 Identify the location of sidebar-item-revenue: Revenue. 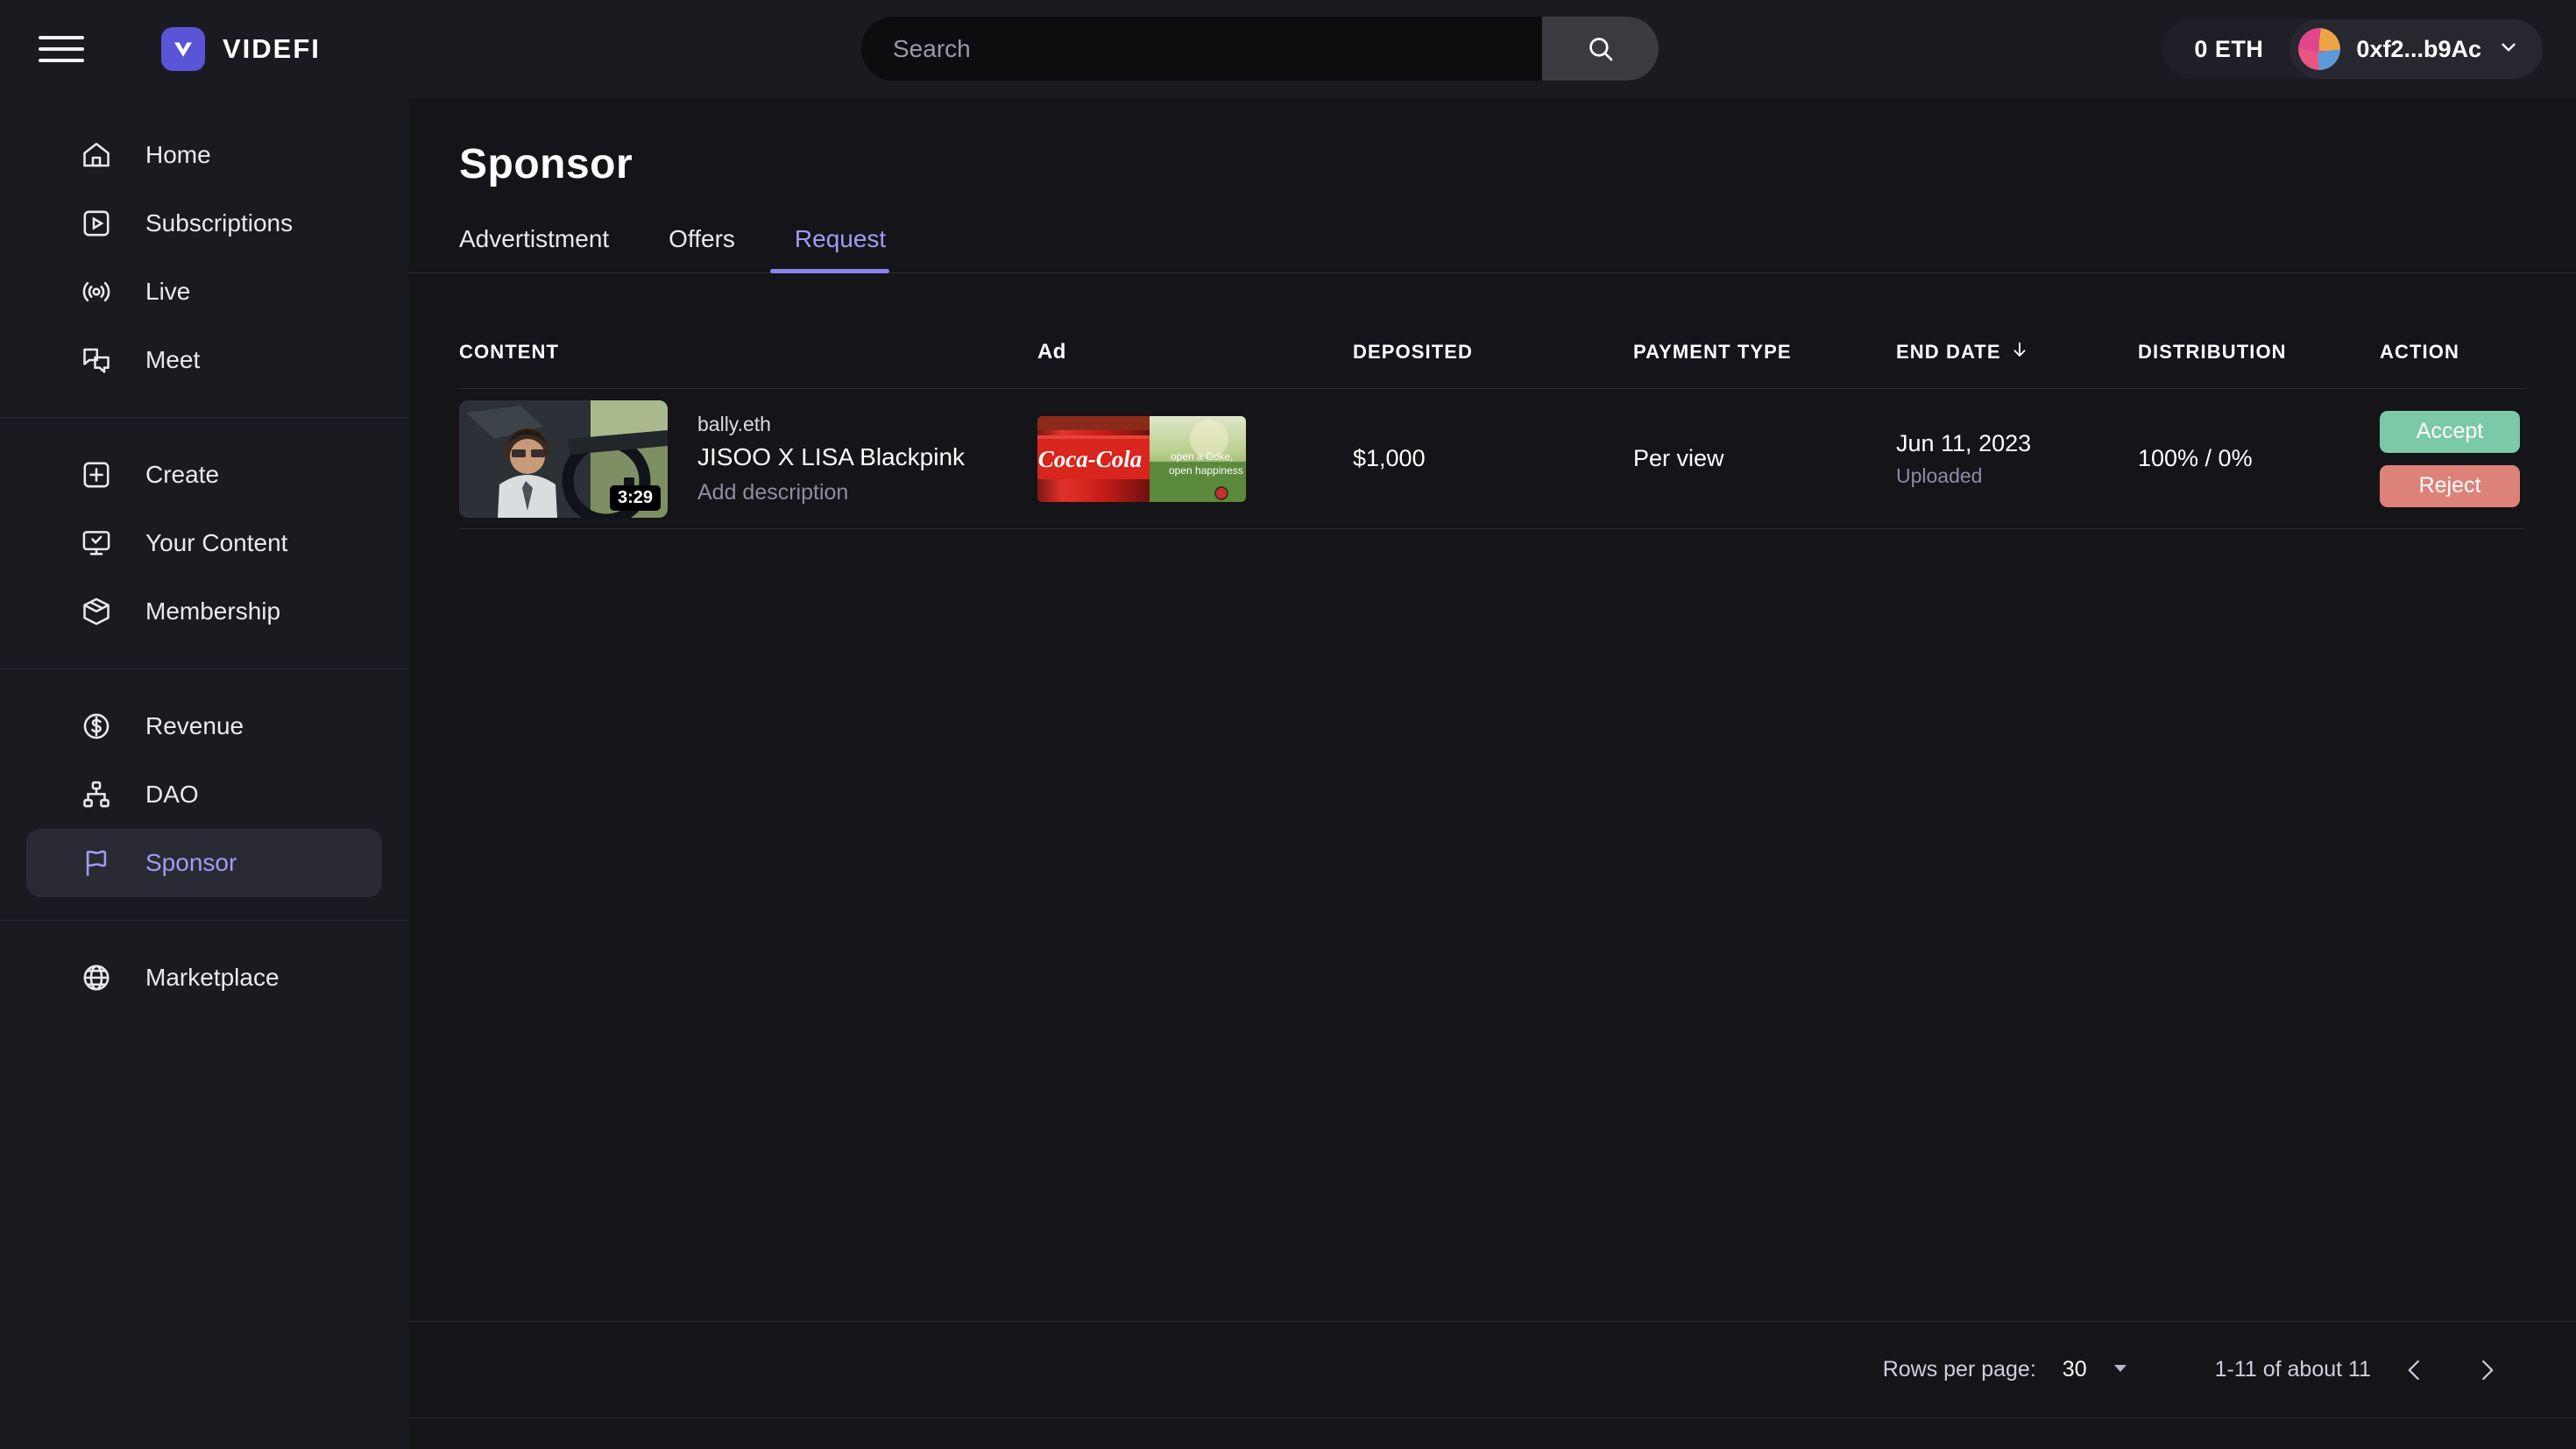
(204, 726).